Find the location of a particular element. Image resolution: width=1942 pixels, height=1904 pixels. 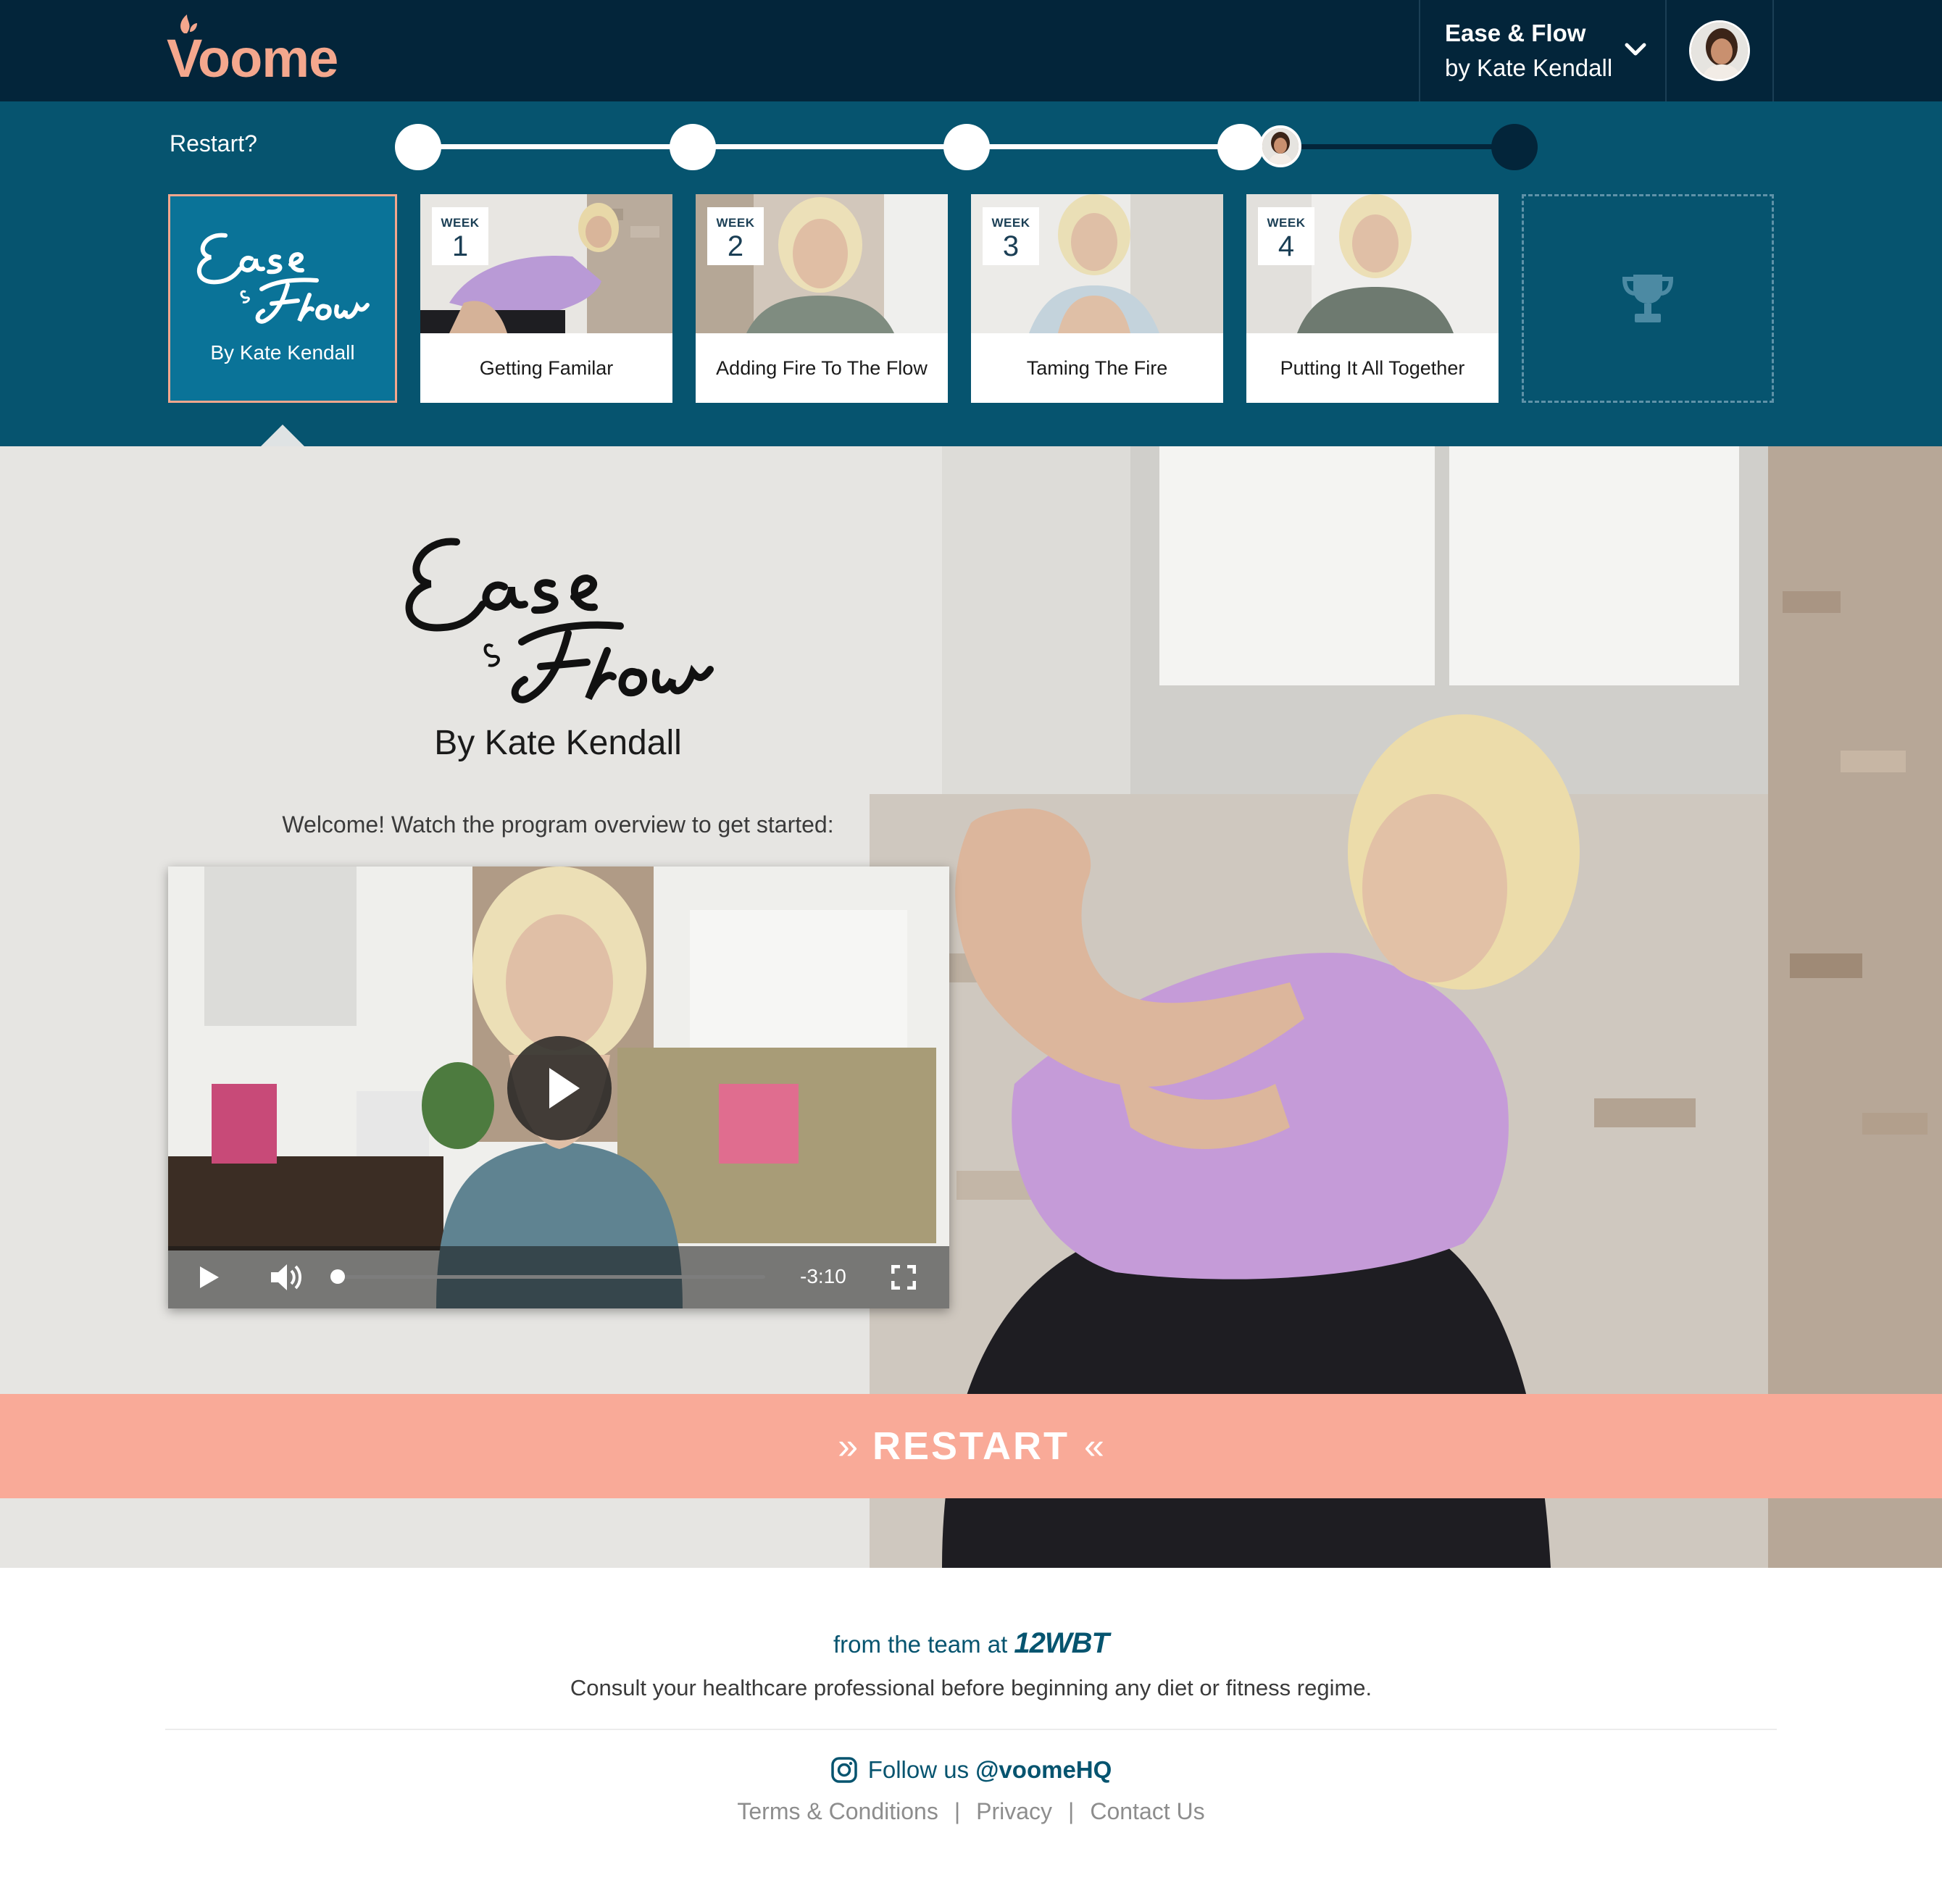

team-prefix: from the team at is located at coordinates (920, 1644).